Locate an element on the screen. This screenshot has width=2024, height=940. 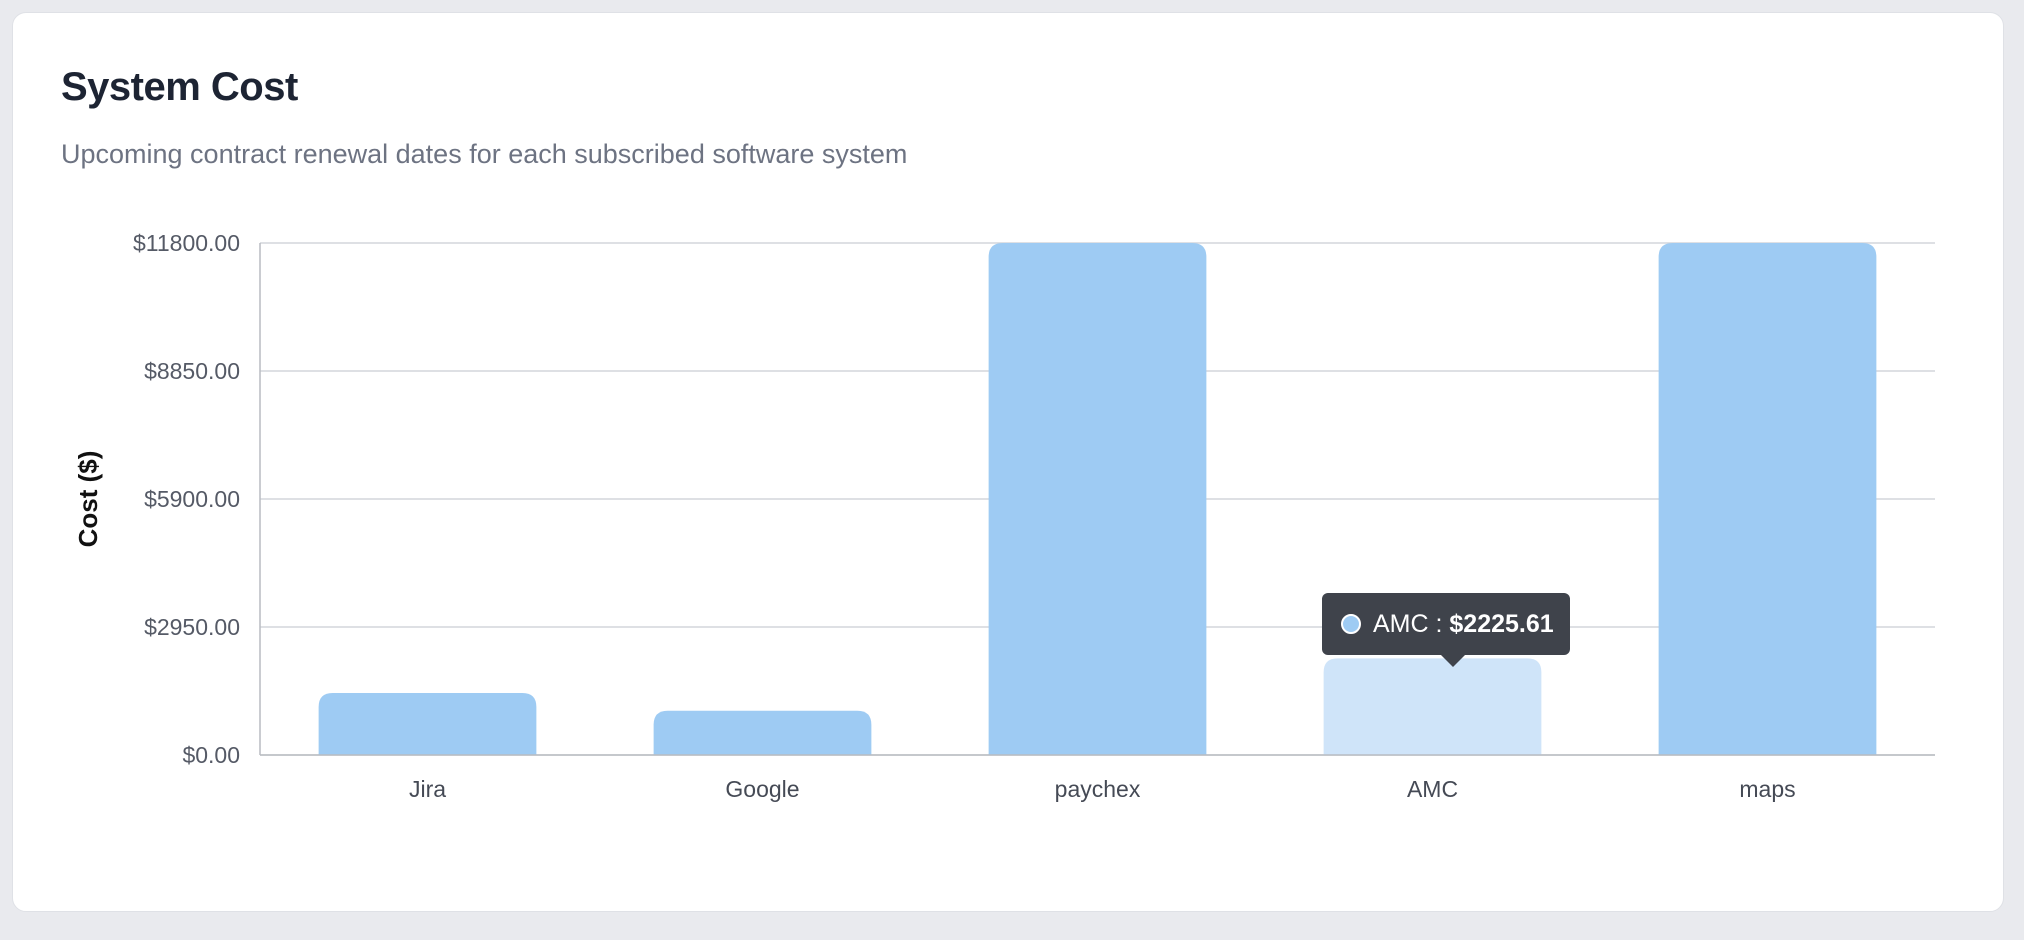
bar-tooltip: AMC : $2225.61 is located at coordinates (1446, 630).